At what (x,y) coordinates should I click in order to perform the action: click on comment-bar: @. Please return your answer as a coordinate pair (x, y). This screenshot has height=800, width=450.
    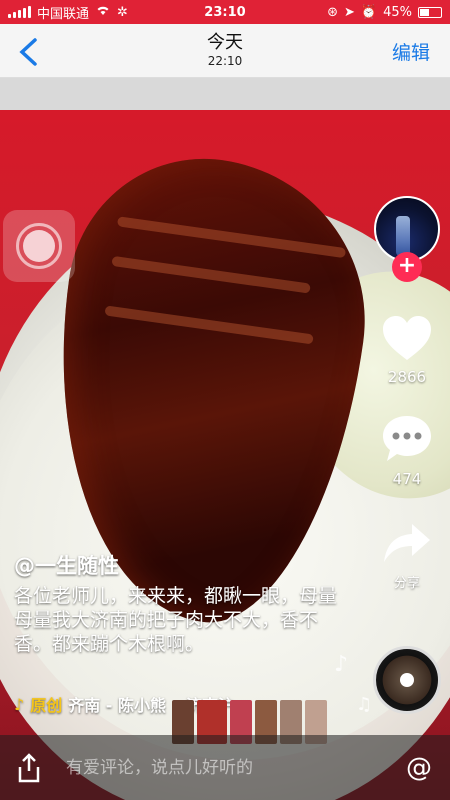
    Looking at the image, I should click on (225, 767).